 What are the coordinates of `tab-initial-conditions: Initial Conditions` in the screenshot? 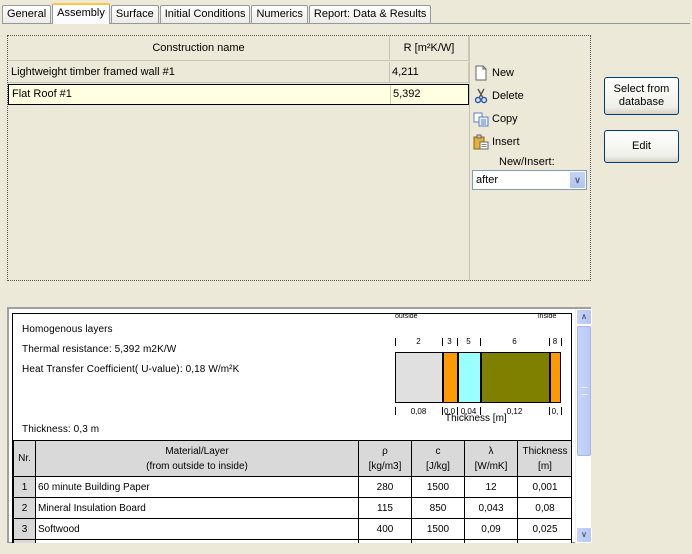 It's located at (205, 14).